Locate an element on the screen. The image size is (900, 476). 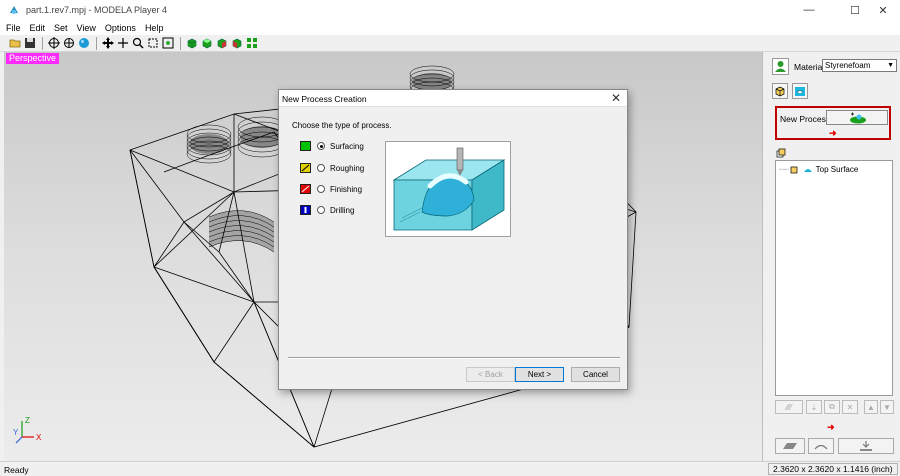
axis-z-label: Z is located at coordinates (27, 420).